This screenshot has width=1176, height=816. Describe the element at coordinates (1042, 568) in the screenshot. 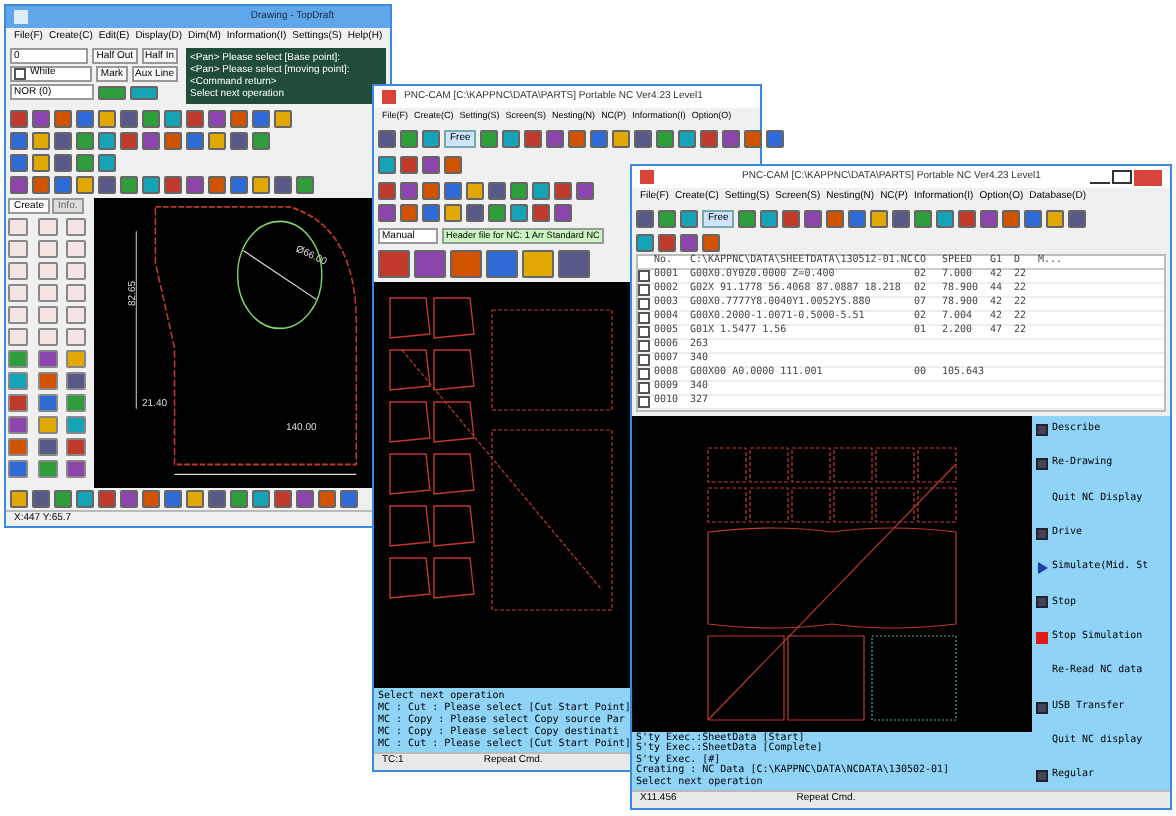

I see `play-icon` at that location.